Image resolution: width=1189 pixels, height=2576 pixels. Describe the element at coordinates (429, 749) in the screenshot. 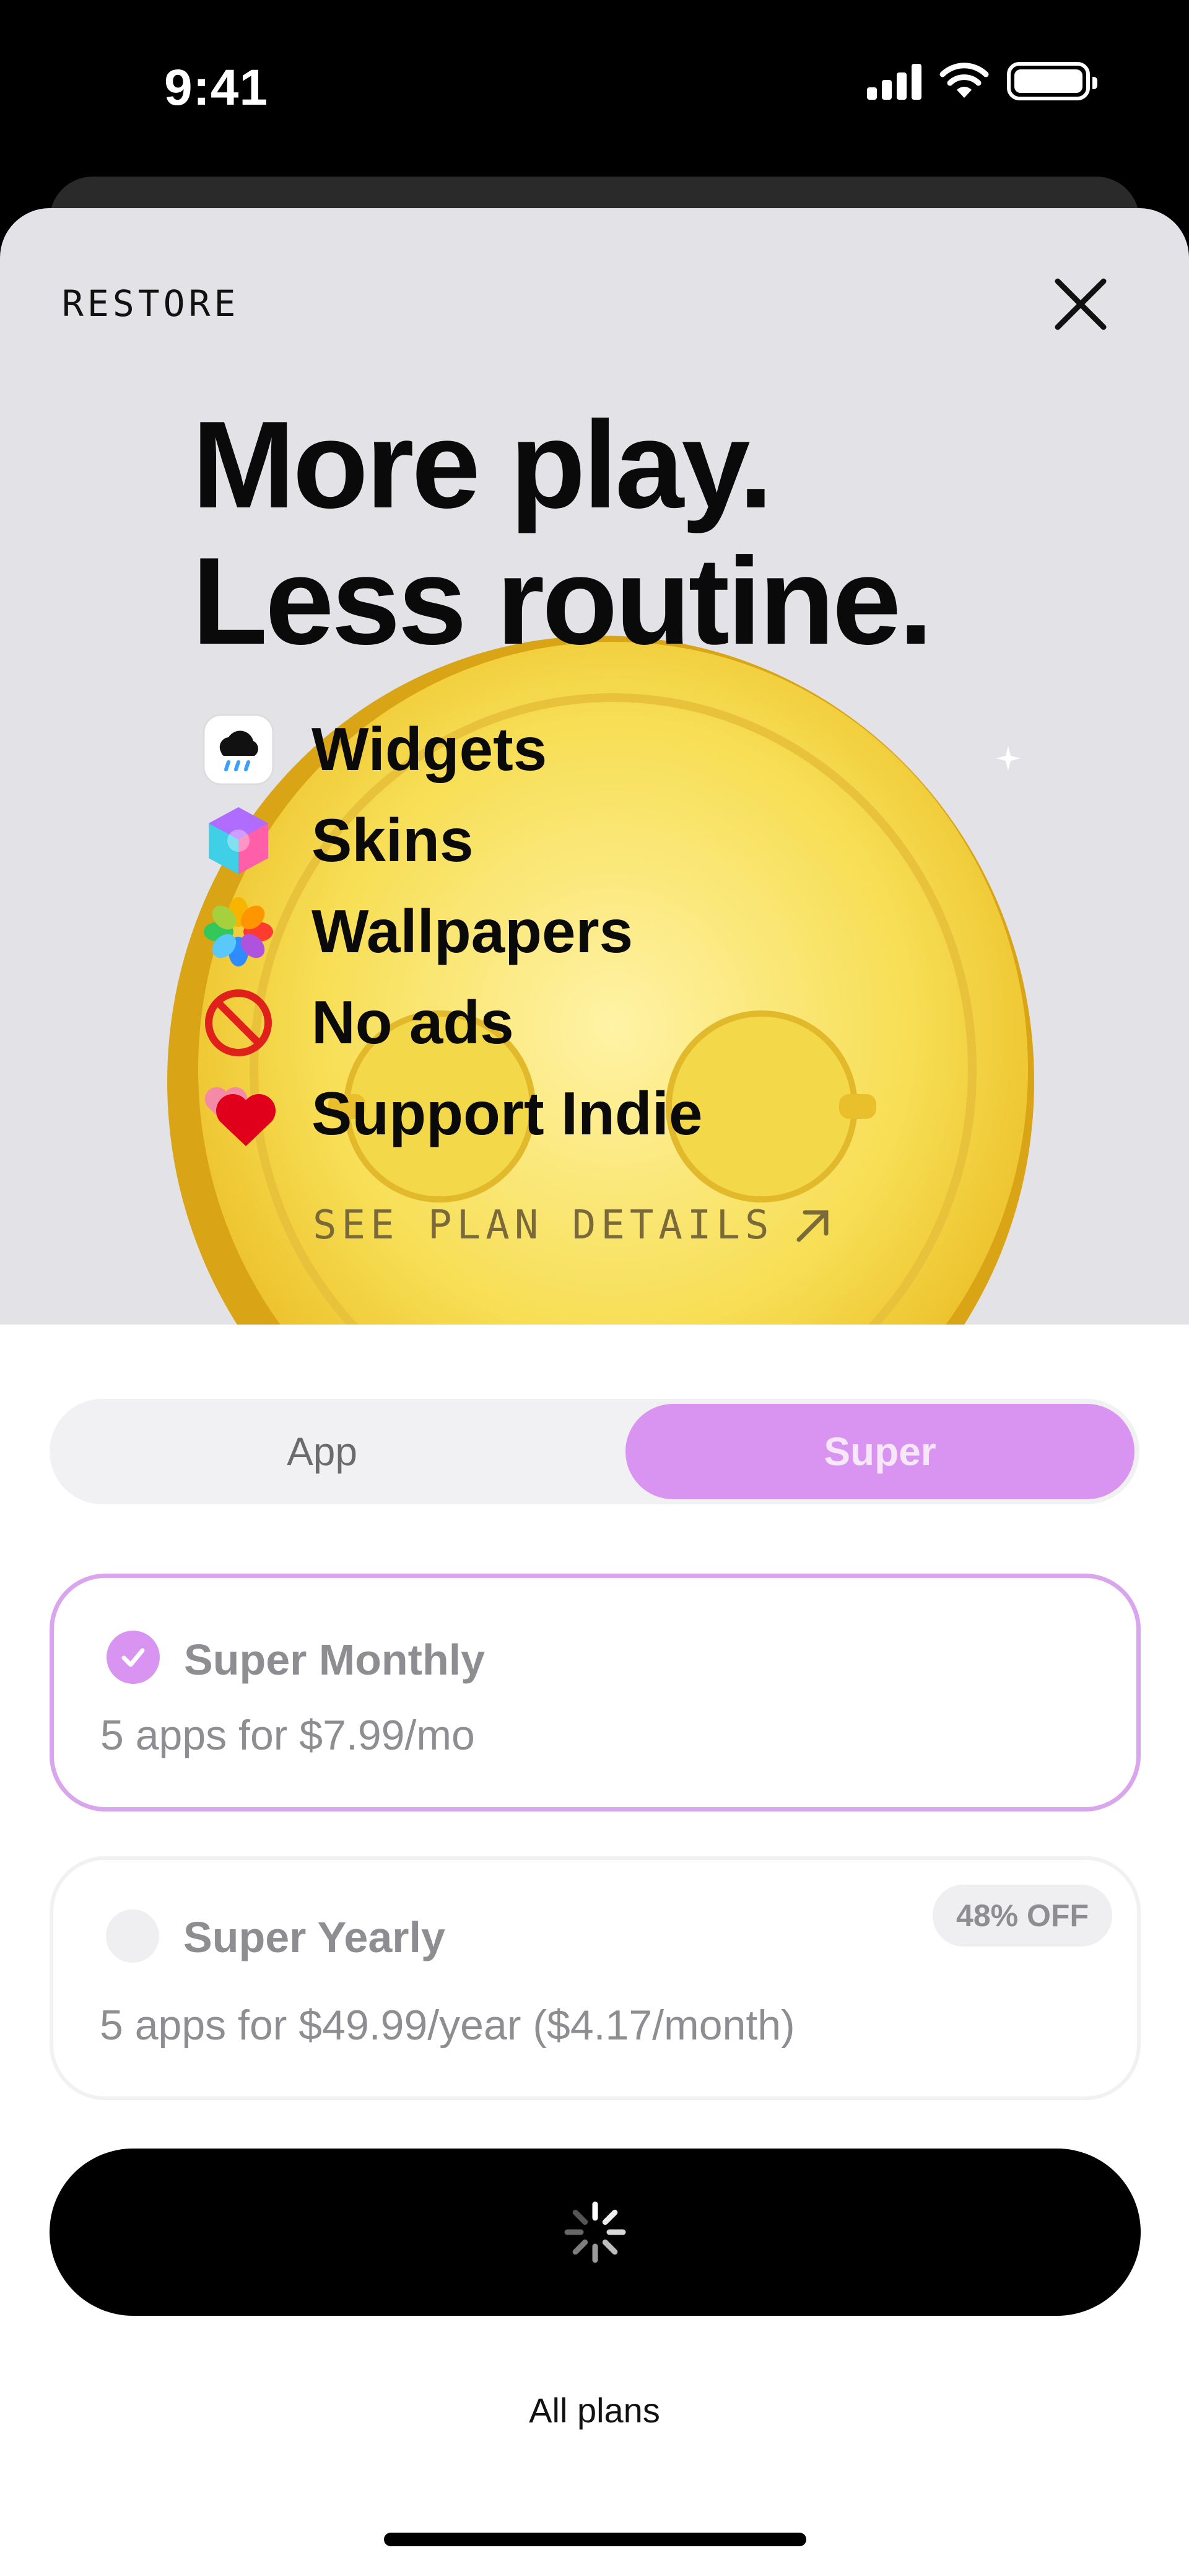

I see `feature-label: Widgets` at that location.